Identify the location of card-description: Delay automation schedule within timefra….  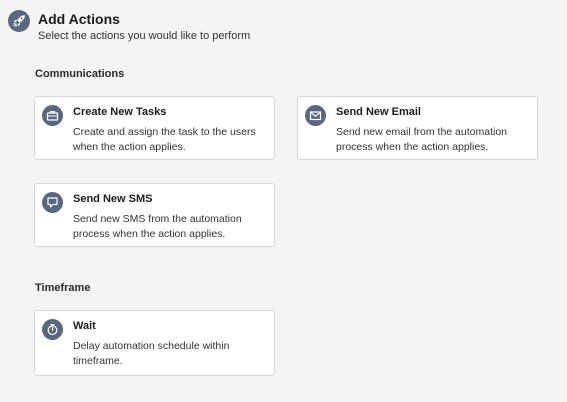
(151, 353).